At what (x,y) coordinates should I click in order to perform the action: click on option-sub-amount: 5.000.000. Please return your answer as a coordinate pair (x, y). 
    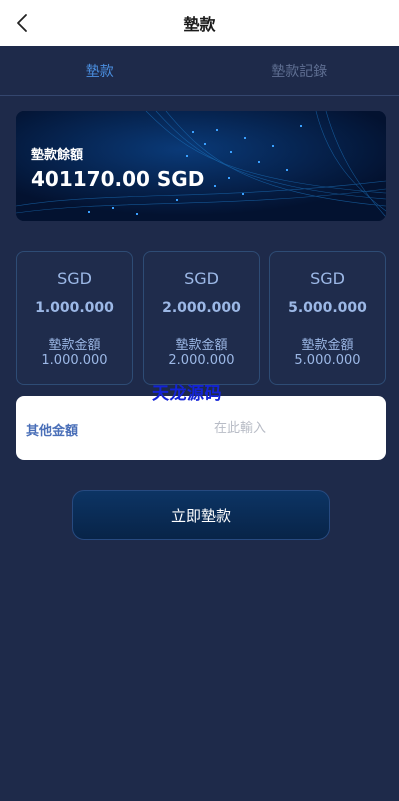
    Looking at the image, I should click on (327, 360).